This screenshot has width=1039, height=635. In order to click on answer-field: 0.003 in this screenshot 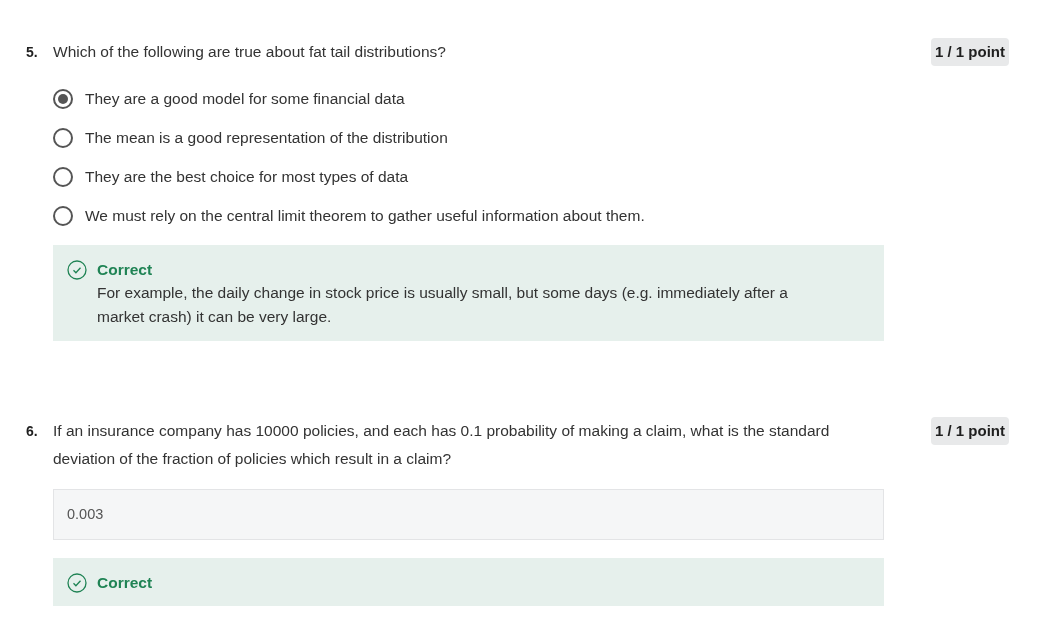, I will do `click(468, 514)`.